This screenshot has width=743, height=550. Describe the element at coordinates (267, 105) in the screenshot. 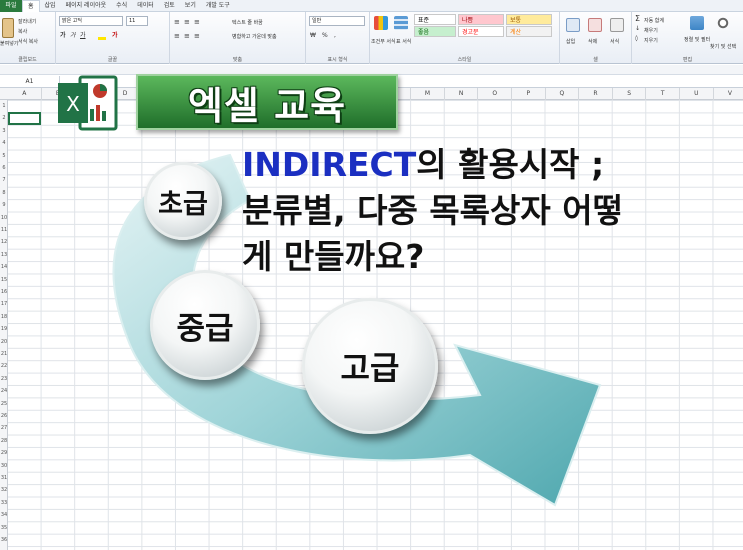

I see `banner-text: 엑셀 교육` at that location.